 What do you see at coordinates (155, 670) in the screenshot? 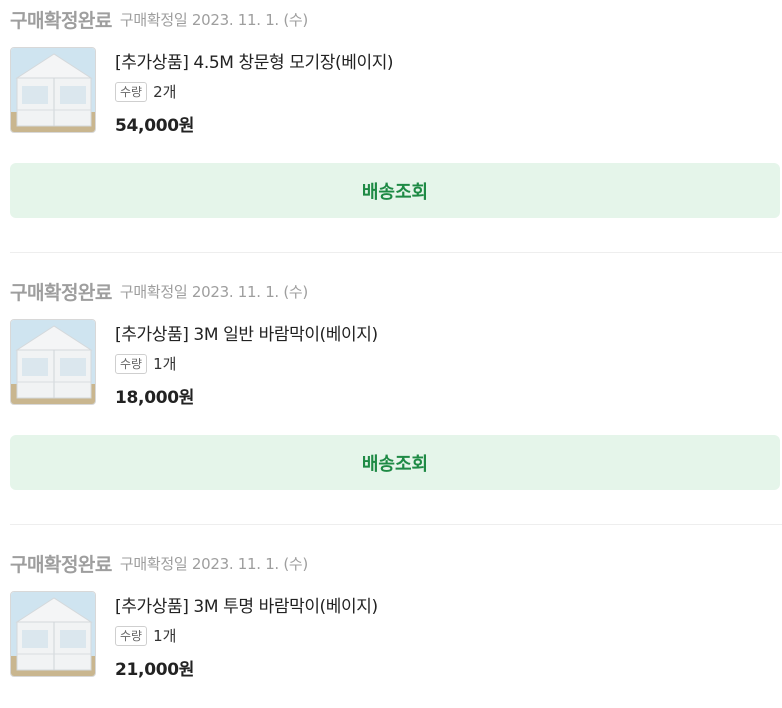
I see `product-price: 21,000원` at bounding box center [155, 670].